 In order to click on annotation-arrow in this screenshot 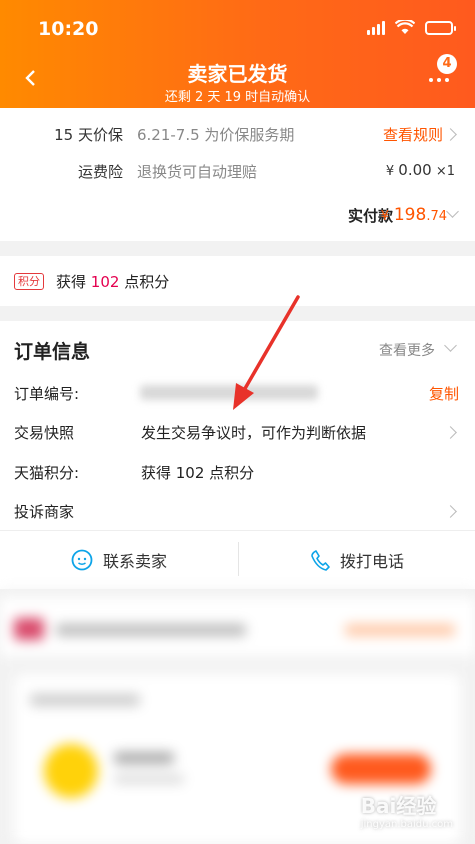, I will do `click(266, 352)`.